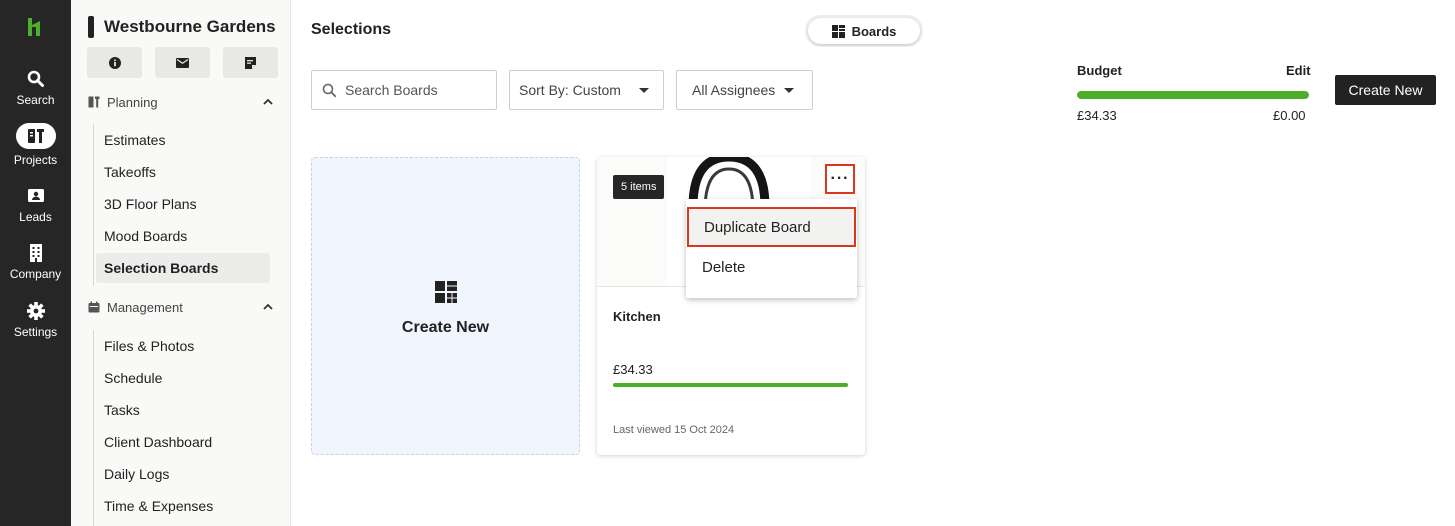  I want to click on sidebar-item-schedule: Schedule, so click(183, 378).